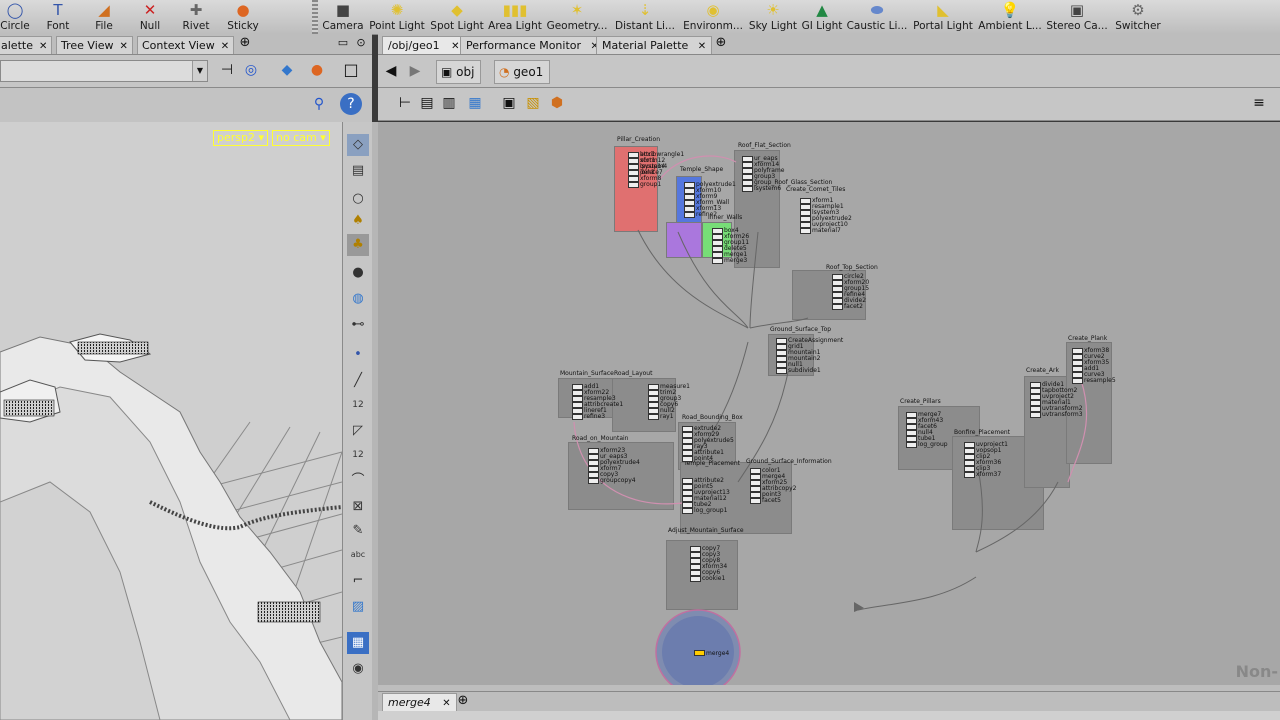 The width and height of the screenshot is (1280, 720). What do you see at coordinates (822, 17) in the screenshot?
I see `gi-light-tool: ▲ GI Light` at bounding box center [822, 17].